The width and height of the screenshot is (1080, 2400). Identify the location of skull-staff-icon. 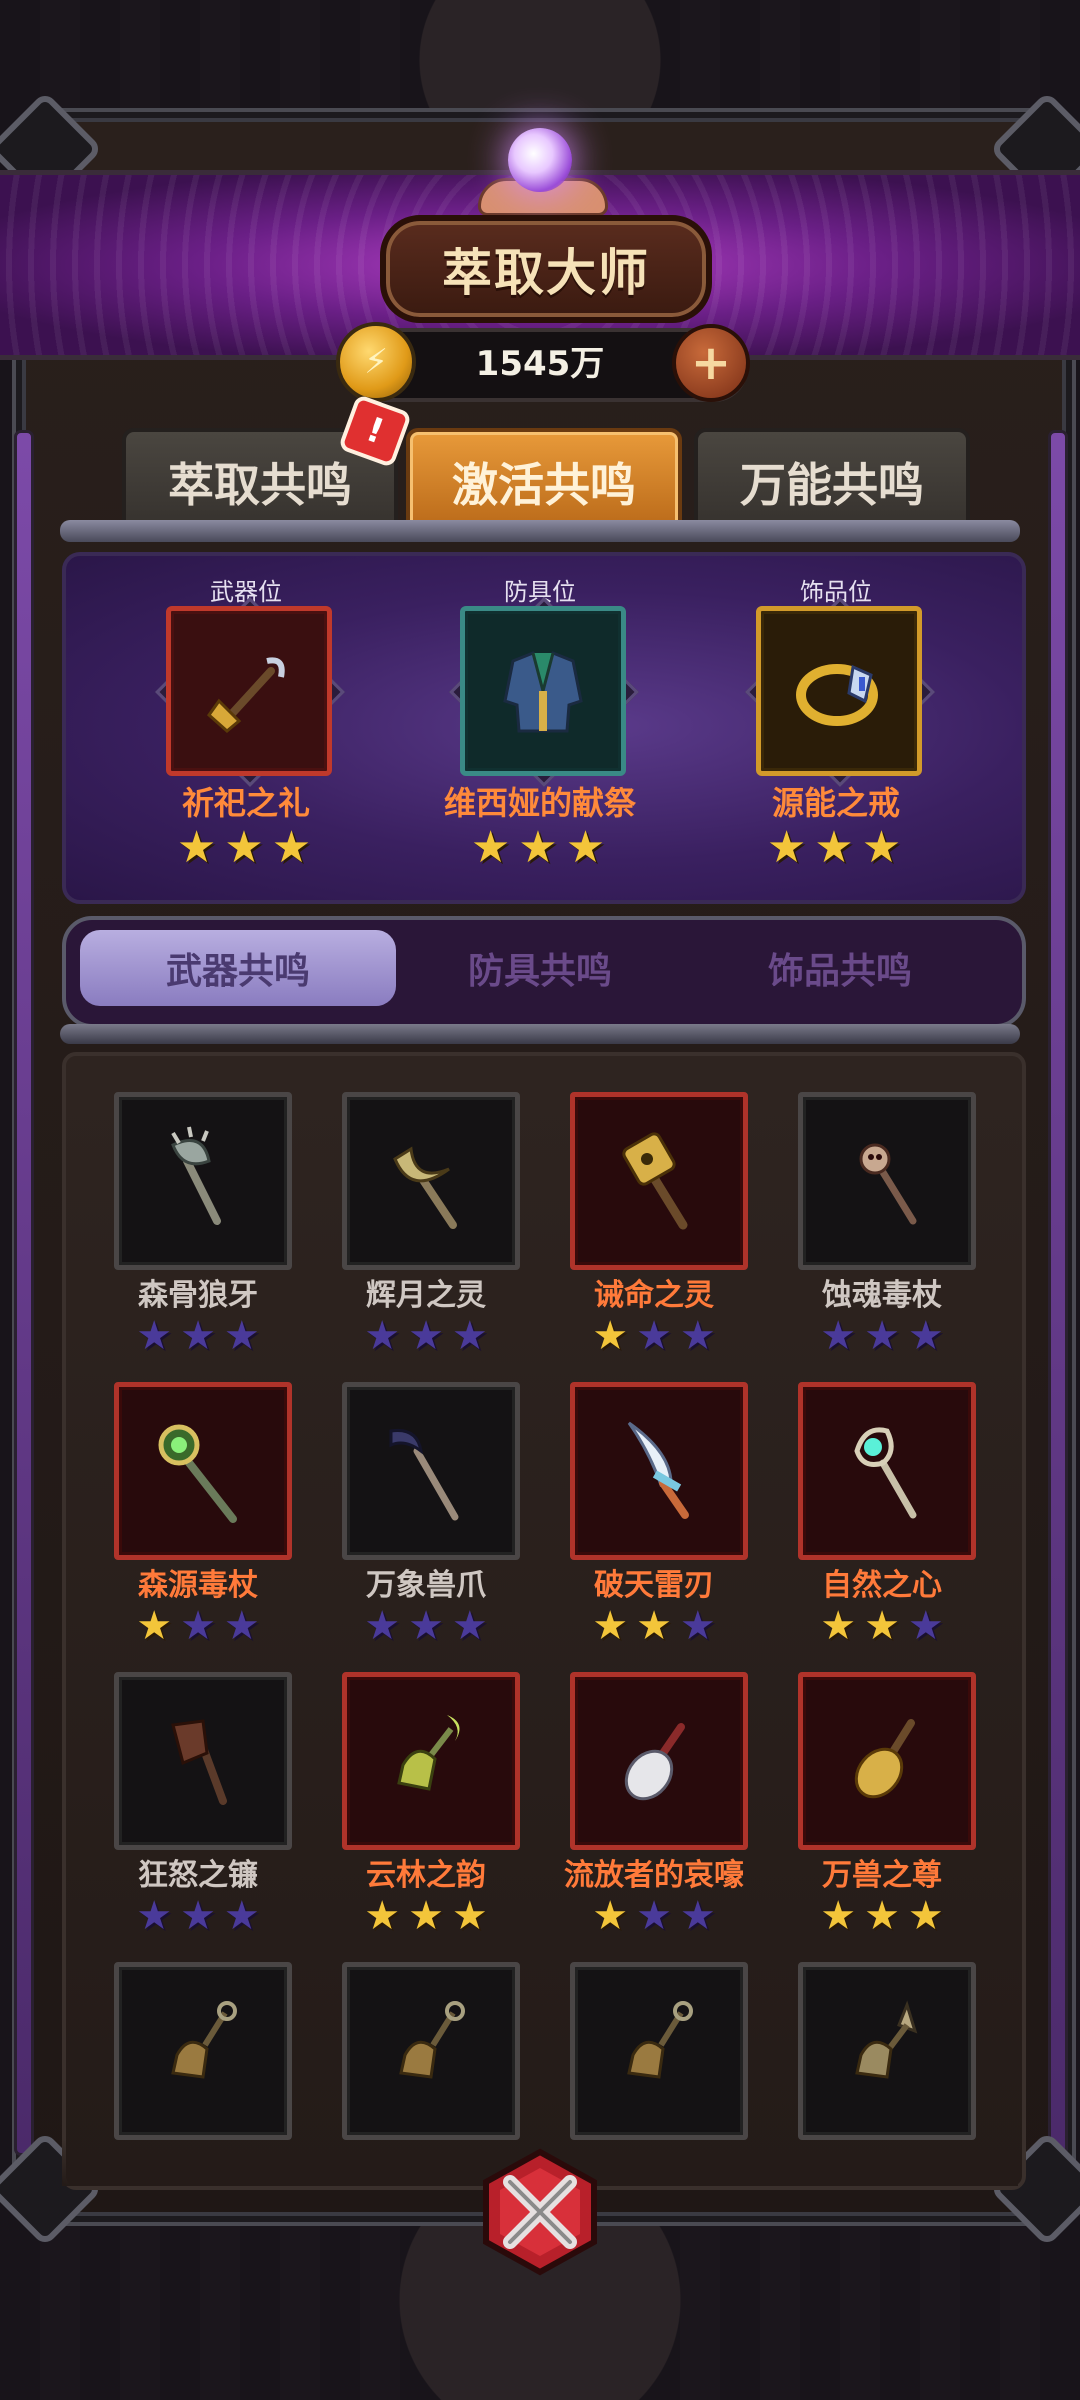
(888, 1184).